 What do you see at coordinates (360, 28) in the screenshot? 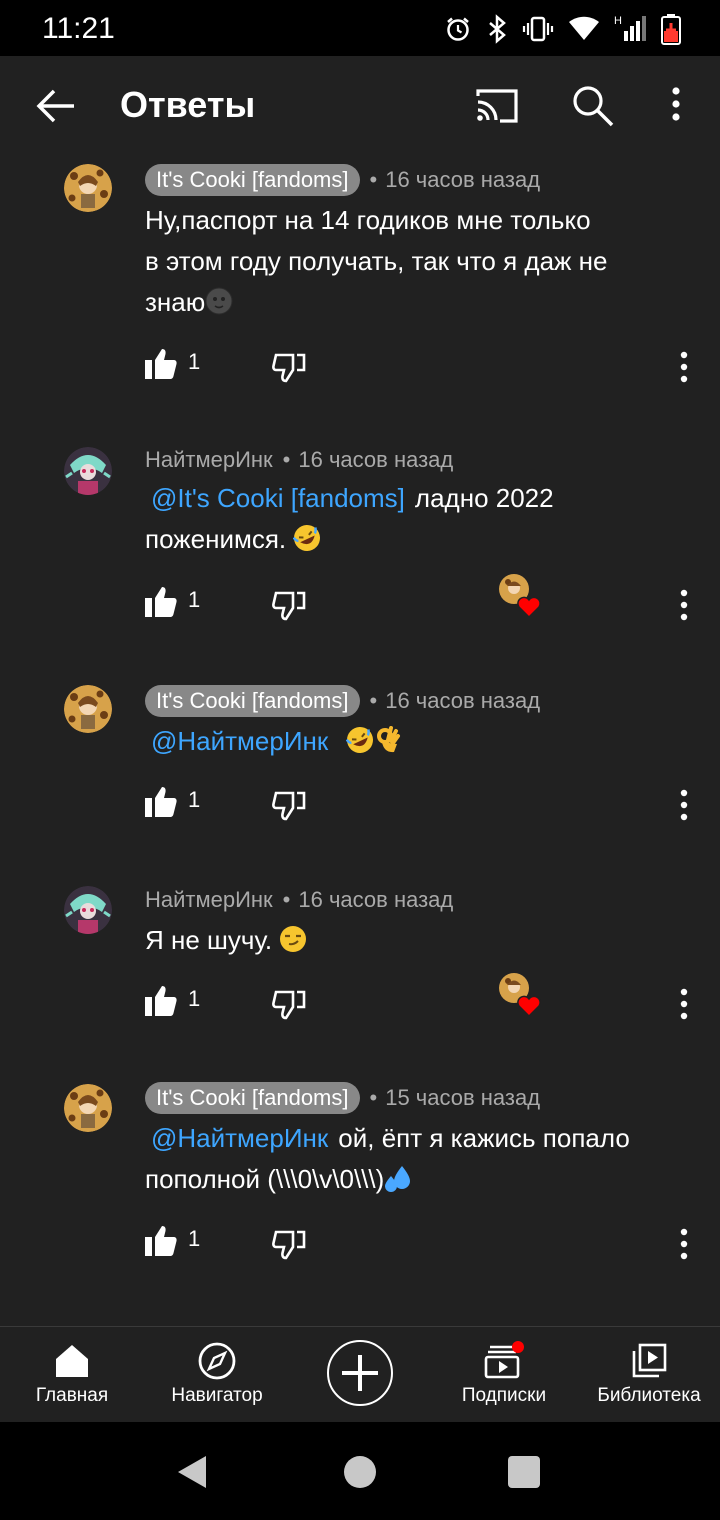
I see `status-bar: 11:21 H` at bounding box center [360, 28].